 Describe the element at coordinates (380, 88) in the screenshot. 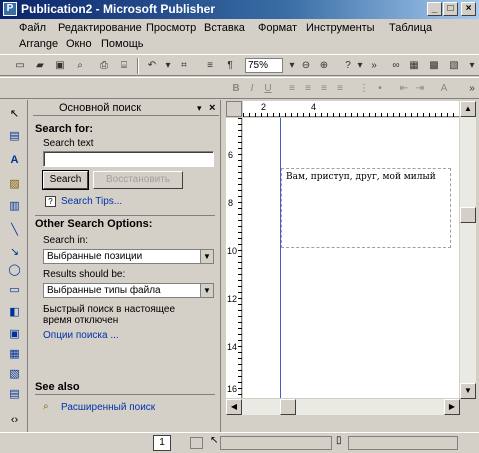

I see `bullets-icon: •` at that location.